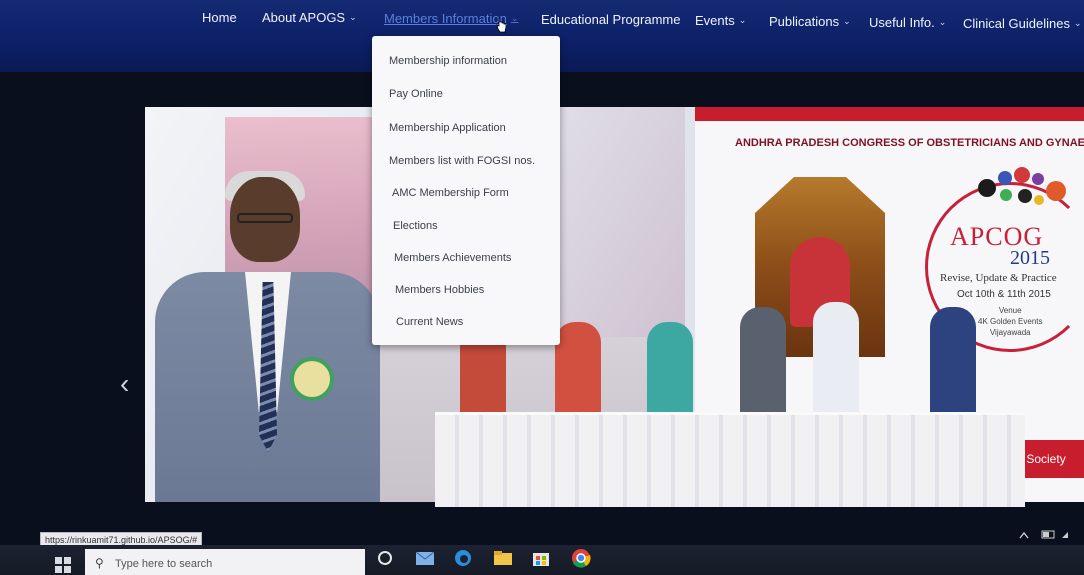 The height and width of the screenshot is (575, 1084). What do you see at coordinates (99, 563) in the screenshot?
I see `search-icon: ⚲` at bounding box center [99, 563].